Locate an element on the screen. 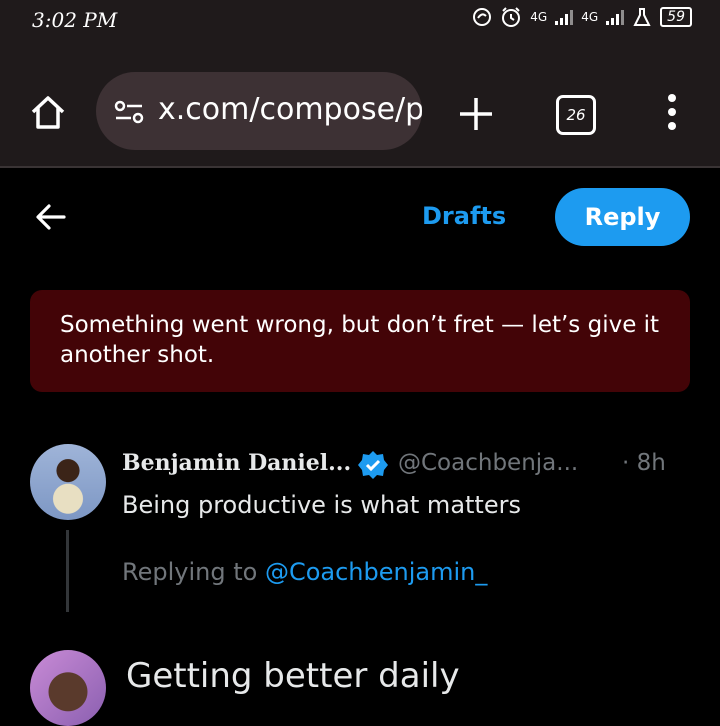  battery-icon: 59 is located at coordinates (676, 17).